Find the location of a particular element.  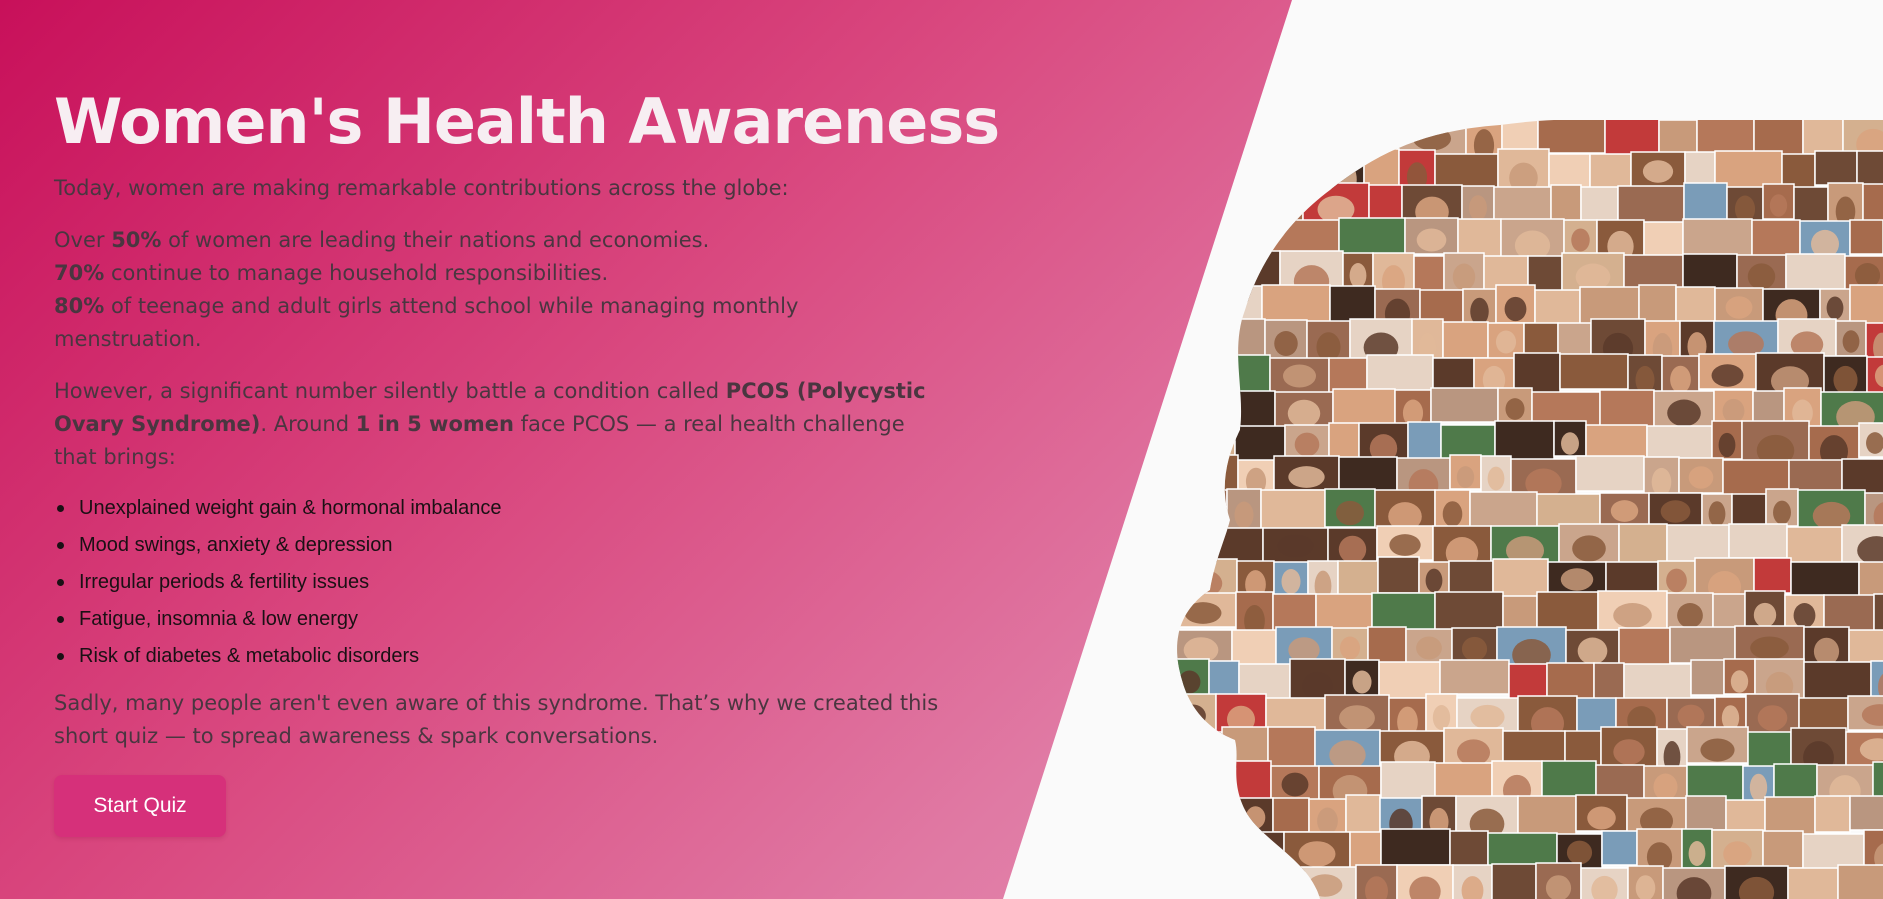

list-item: Fatigue, insomnia & low energy is located at coordinates (499, 619).